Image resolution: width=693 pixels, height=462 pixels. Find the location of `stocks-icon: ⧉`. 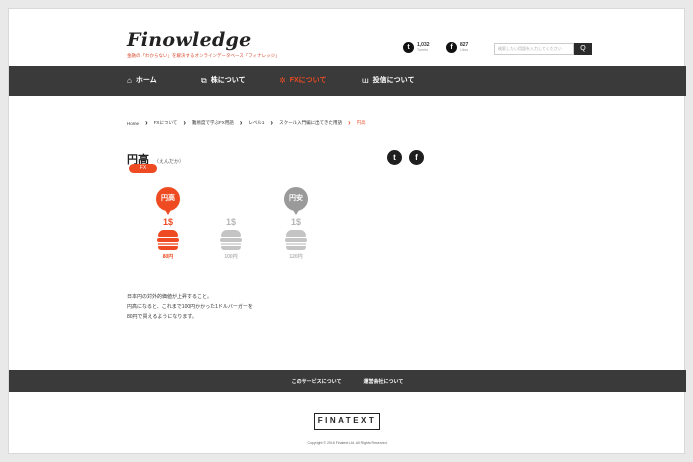

stocks-icon: ⧉ is located at coordinates (204, 80).